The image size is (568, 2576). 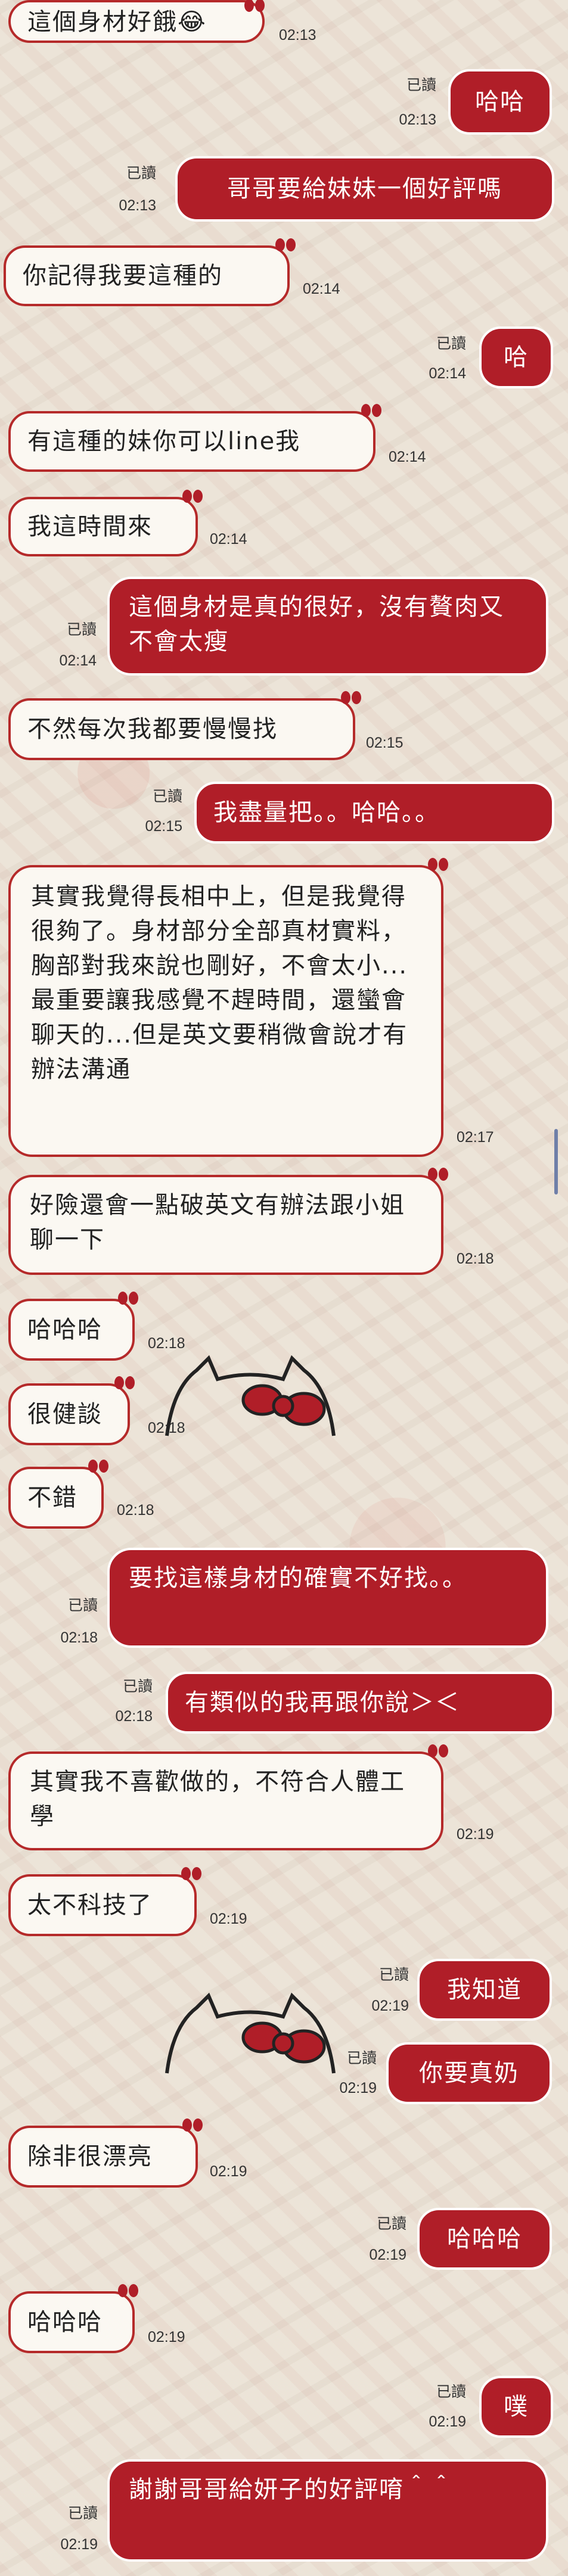 I want to click on message-bubble: 這個身材是真的很好，沒有贅肉又不會太瘦, so click(x=327, y=626).